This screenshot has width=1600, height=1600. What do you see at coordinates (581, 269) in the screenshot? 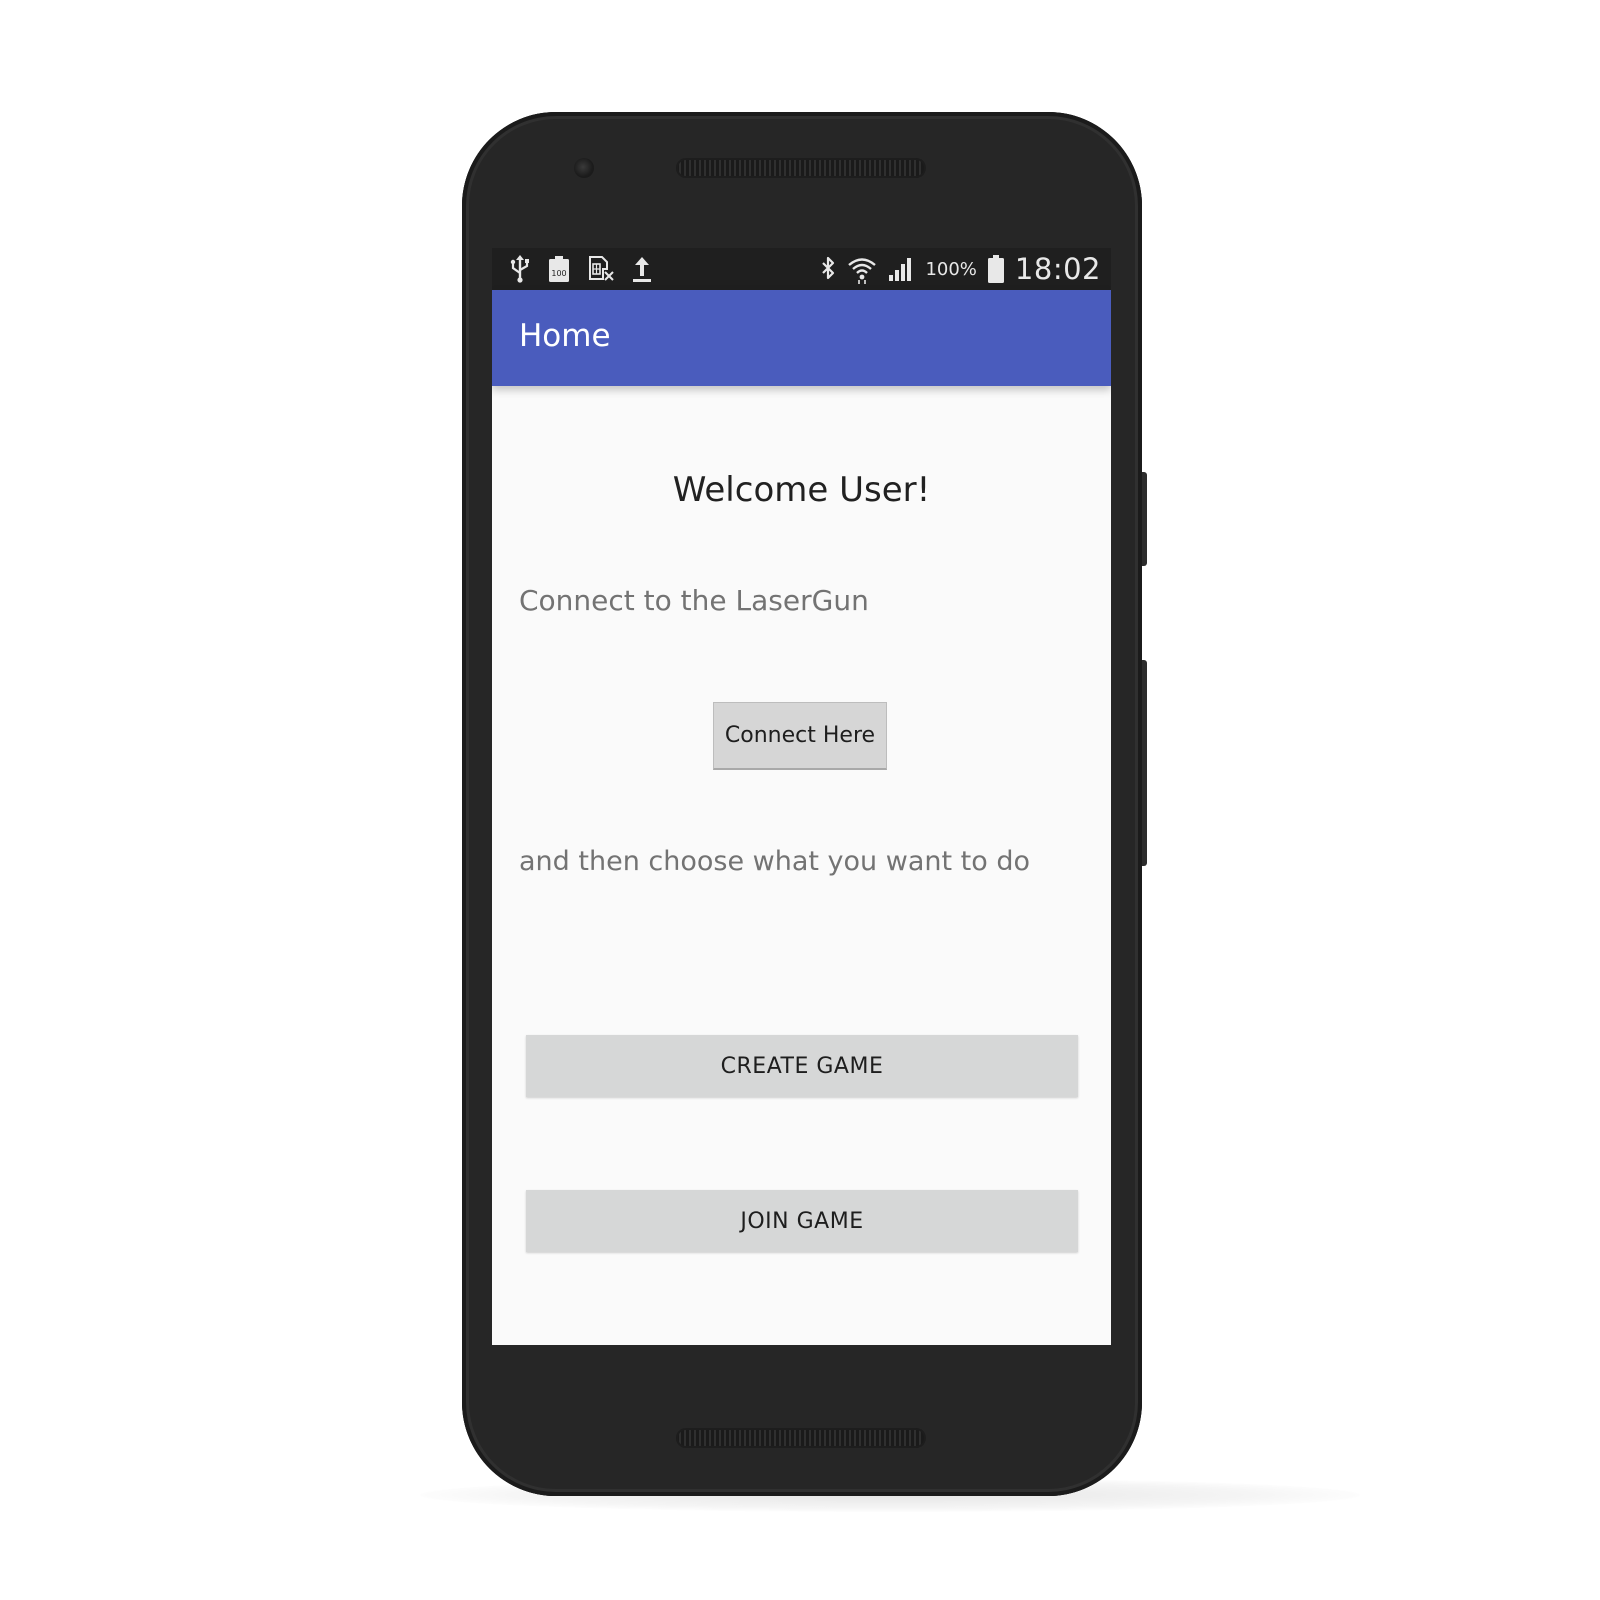
I see `notification-icons: 100` at bounding box center [581, 269].